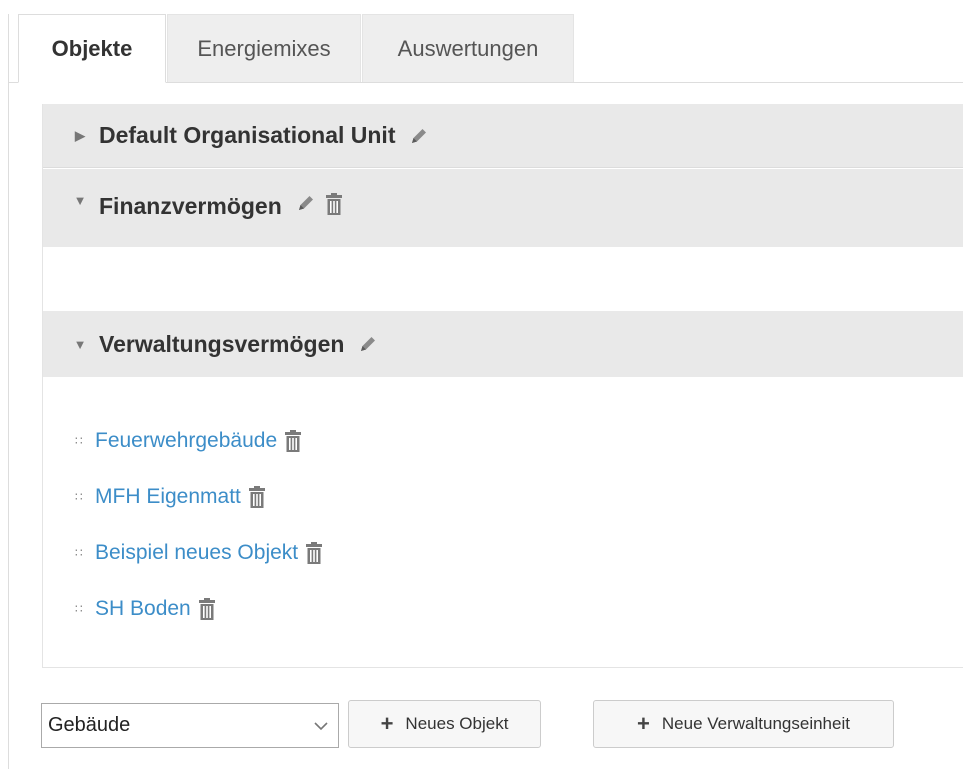  What do you see at coordinates (222, 343) in the screenshot?
I see `group-label: Verwaltungsvermögen` at bounding box center [222, 343].